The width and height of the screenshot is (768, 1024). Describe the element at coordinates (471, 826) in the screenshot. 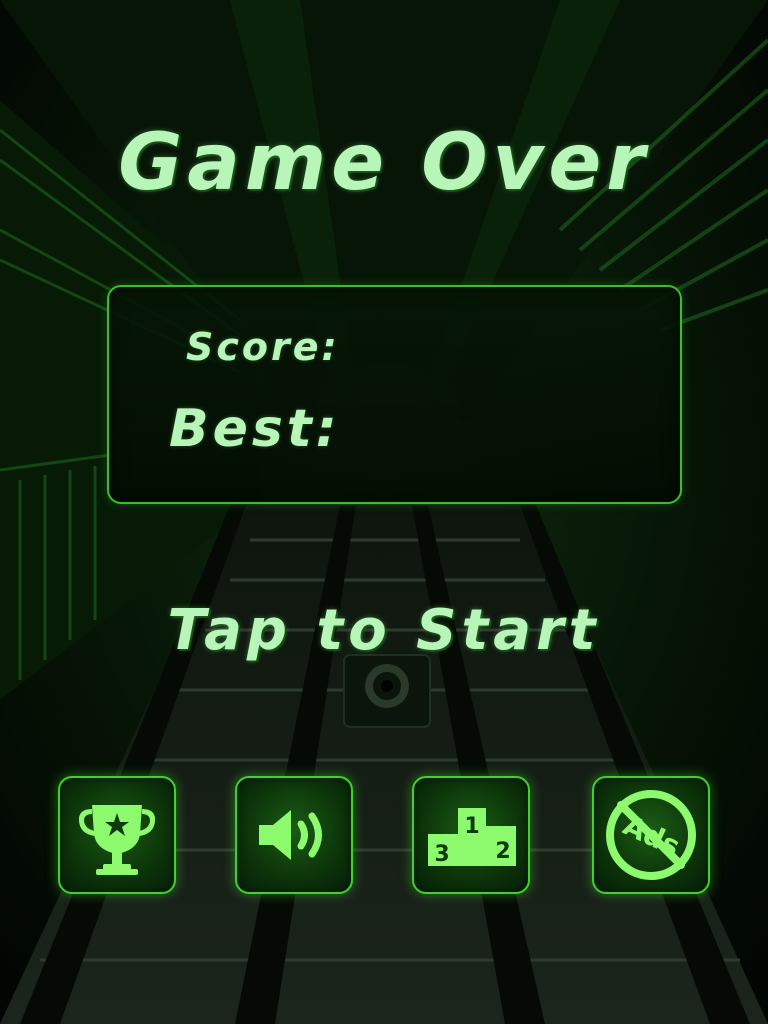

I see `podium-first: 1` at that location.